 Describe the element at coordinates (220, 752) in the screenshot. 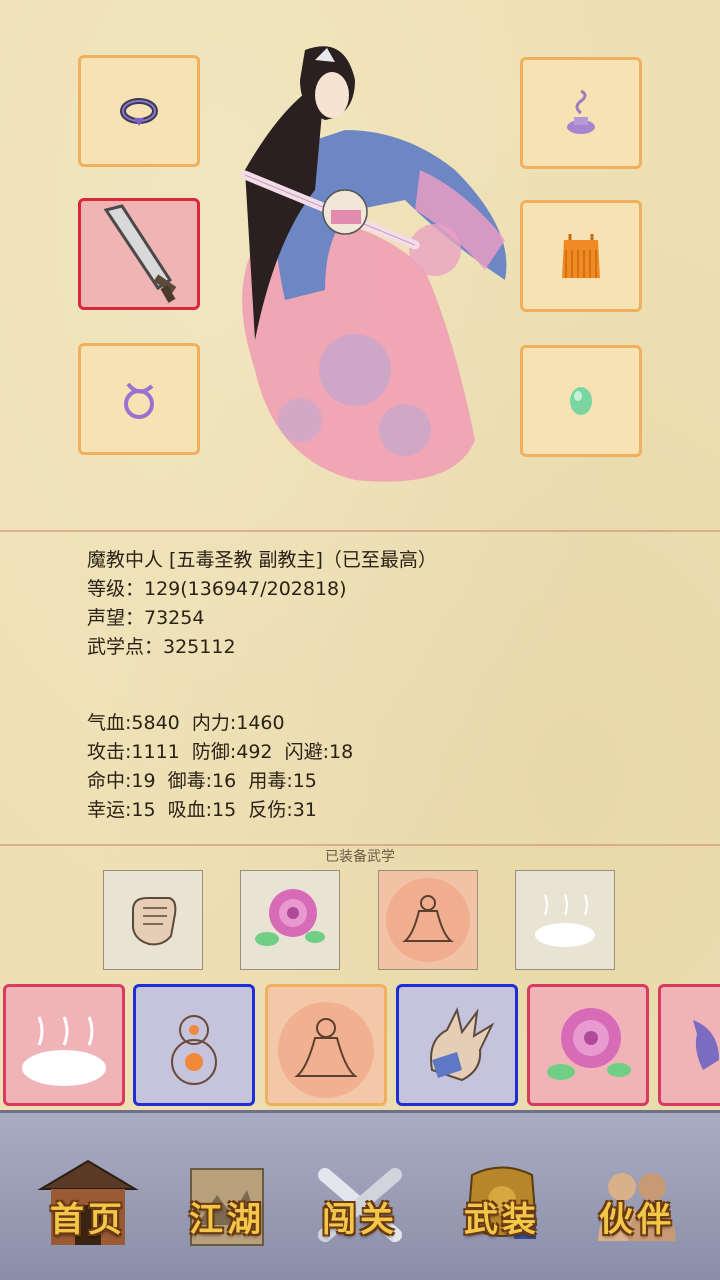

I see `stats-line-2: 攻击:1111 防御:492 闪避:18` at that location.